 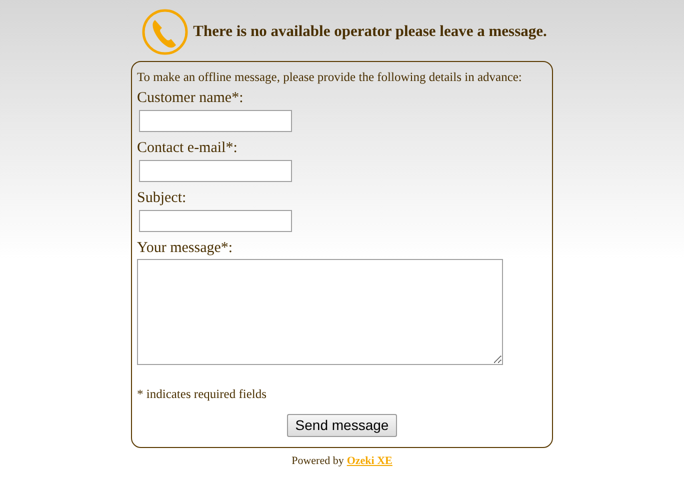 What do you see at coordinates (330, 77) in the screenshot?
I see `intro-text: To make an offline message, please provide the following details in advance:` at bounding box center [330, 77].